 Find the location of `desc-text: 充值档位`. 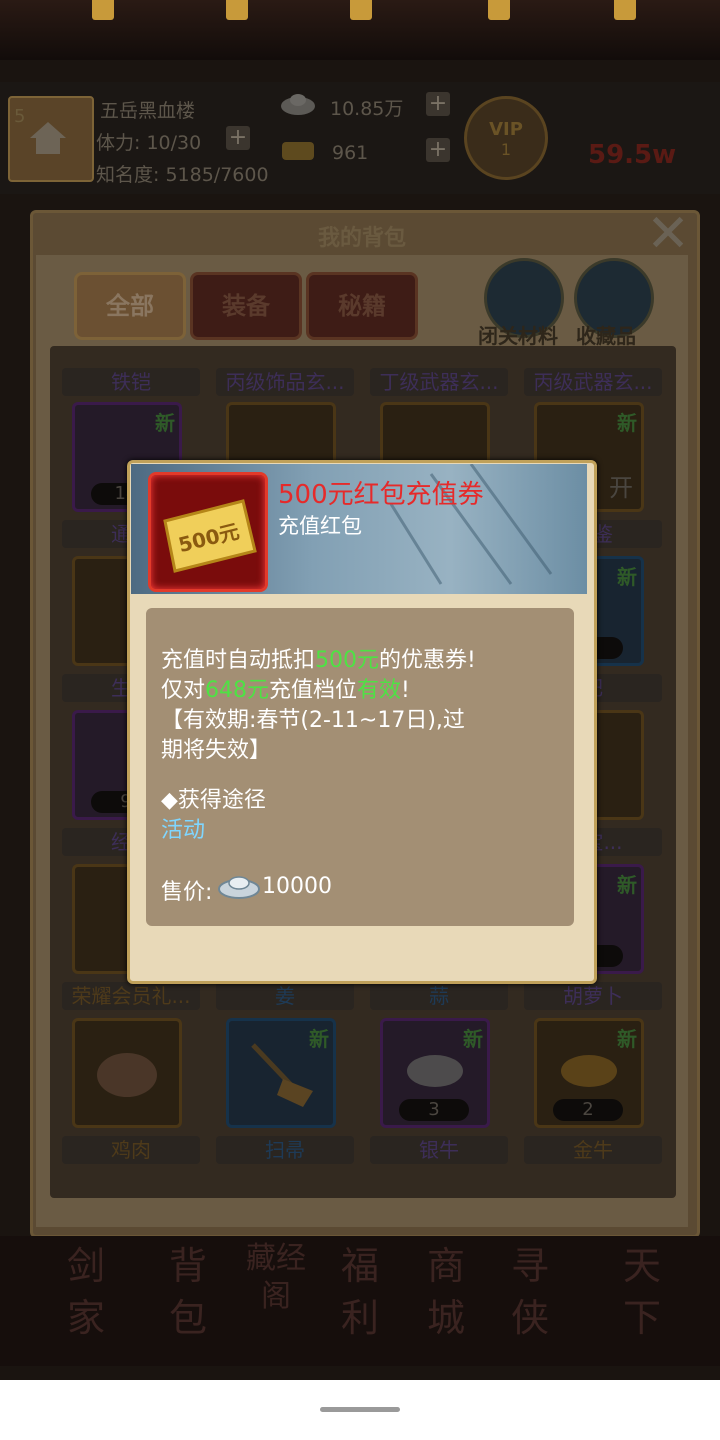

desc-text: 充值档位 is located at coordinates (313, 690).